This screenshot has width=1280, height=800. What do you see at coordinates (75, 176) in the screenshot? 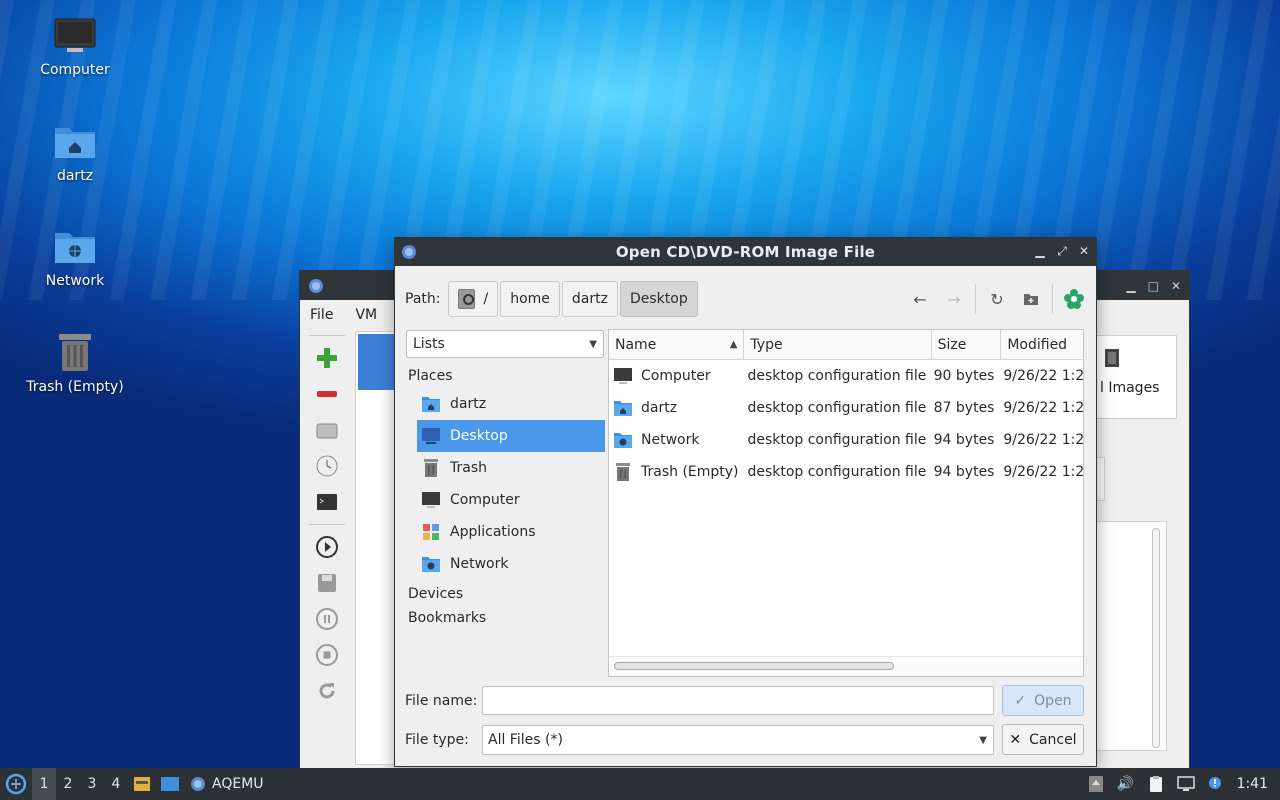
I see `desktop-icon-label: dartz` at bounding box center [75, 176].